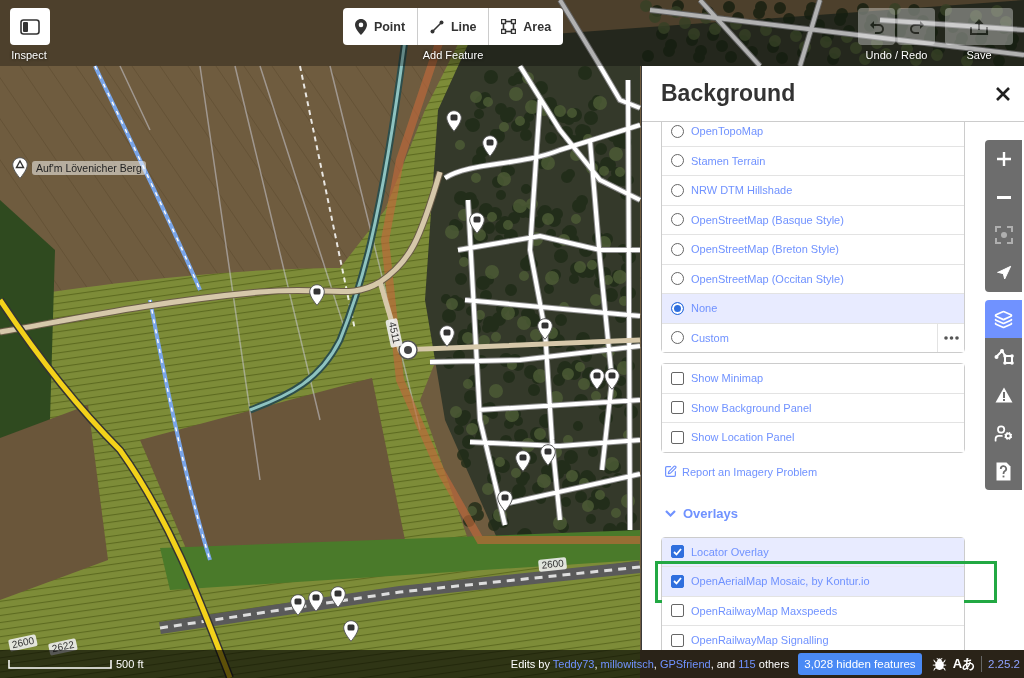 This screenshot has height=678, width=1024. I want to click on language-toggle: Aあ, so click(963, 664).